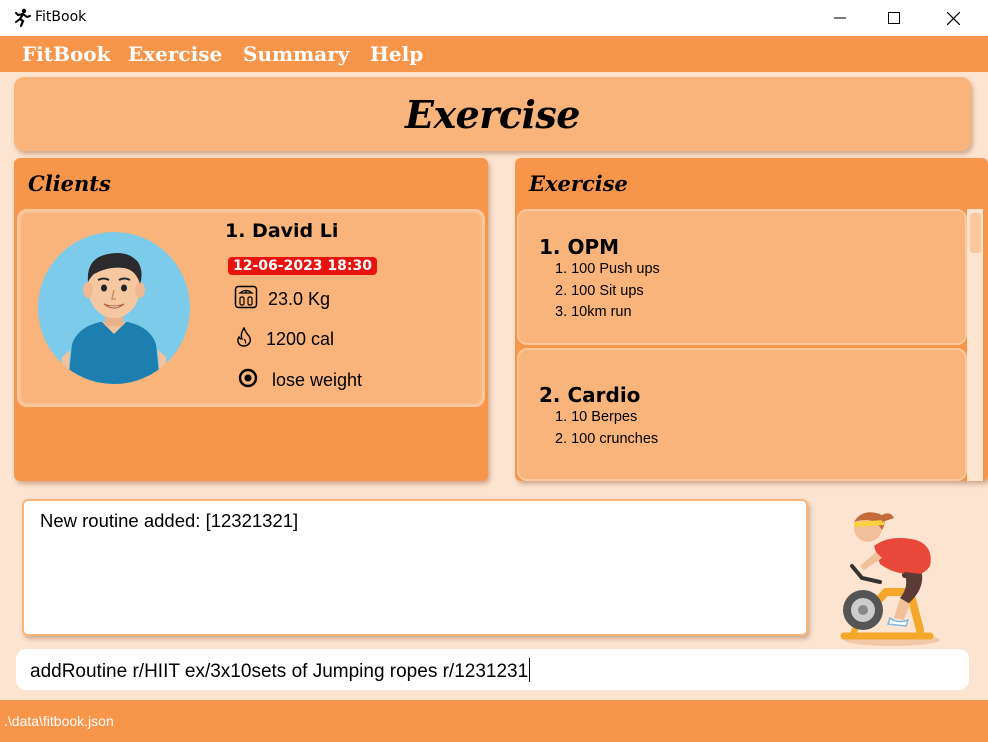 Image resolution: width=988 pixels, height=742 pixels. What do you see at coordinates (590, 395) in the screenshot?
I see `exercise-name: 2. Cardio` at bounding box center [590, 395].